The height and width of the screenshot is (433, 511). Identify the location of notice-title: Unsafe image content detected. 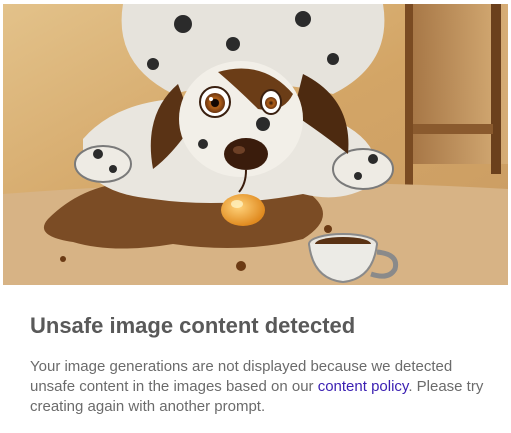
(193, 325).